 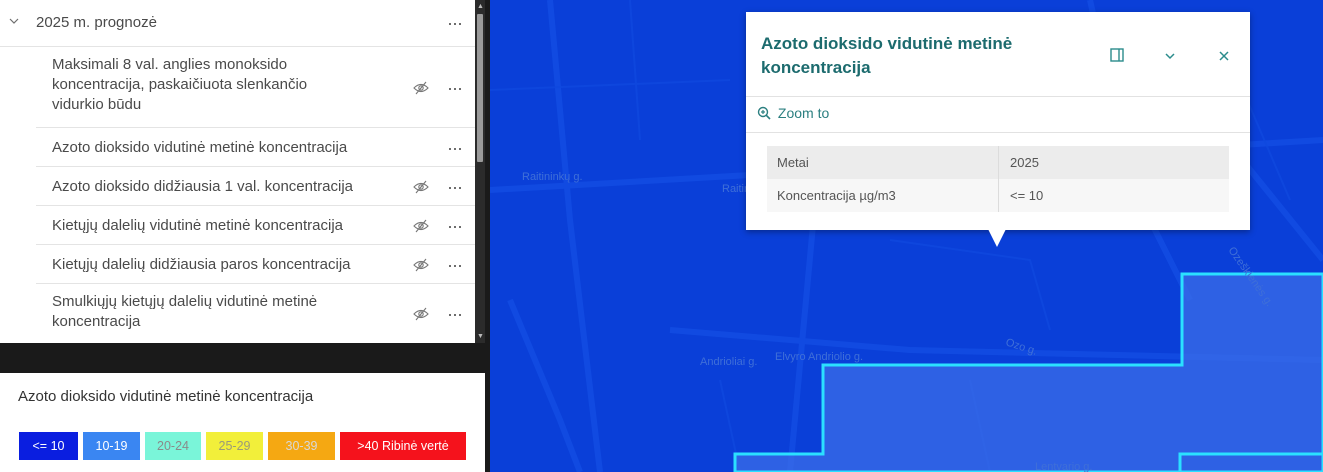 What do you see at coordinates (803, 113) in the screenshot?
I see `zoom-to-label: Zoom to` at bounding box center [803, 113].